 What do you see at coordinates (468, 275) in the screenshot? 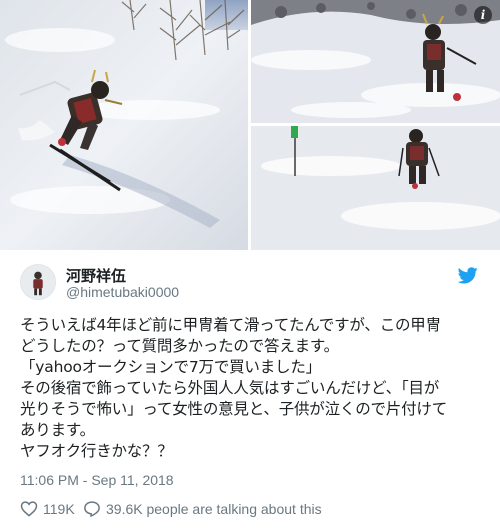
I see `twitter-bird-icon` at bounding box center [468, 275].